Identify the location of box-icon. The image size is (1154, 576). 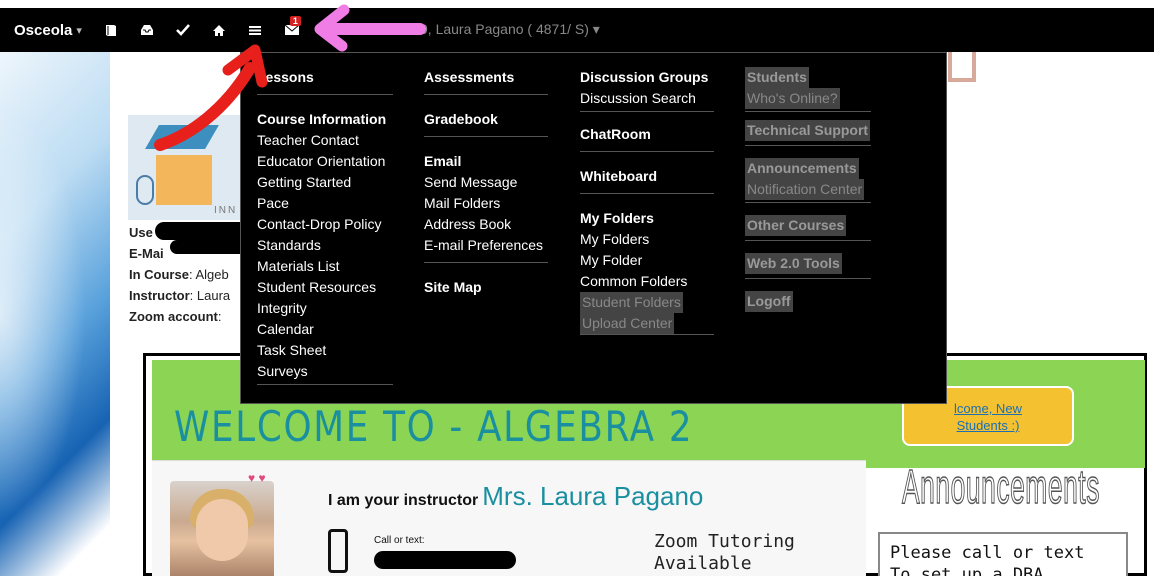
(184, 180).